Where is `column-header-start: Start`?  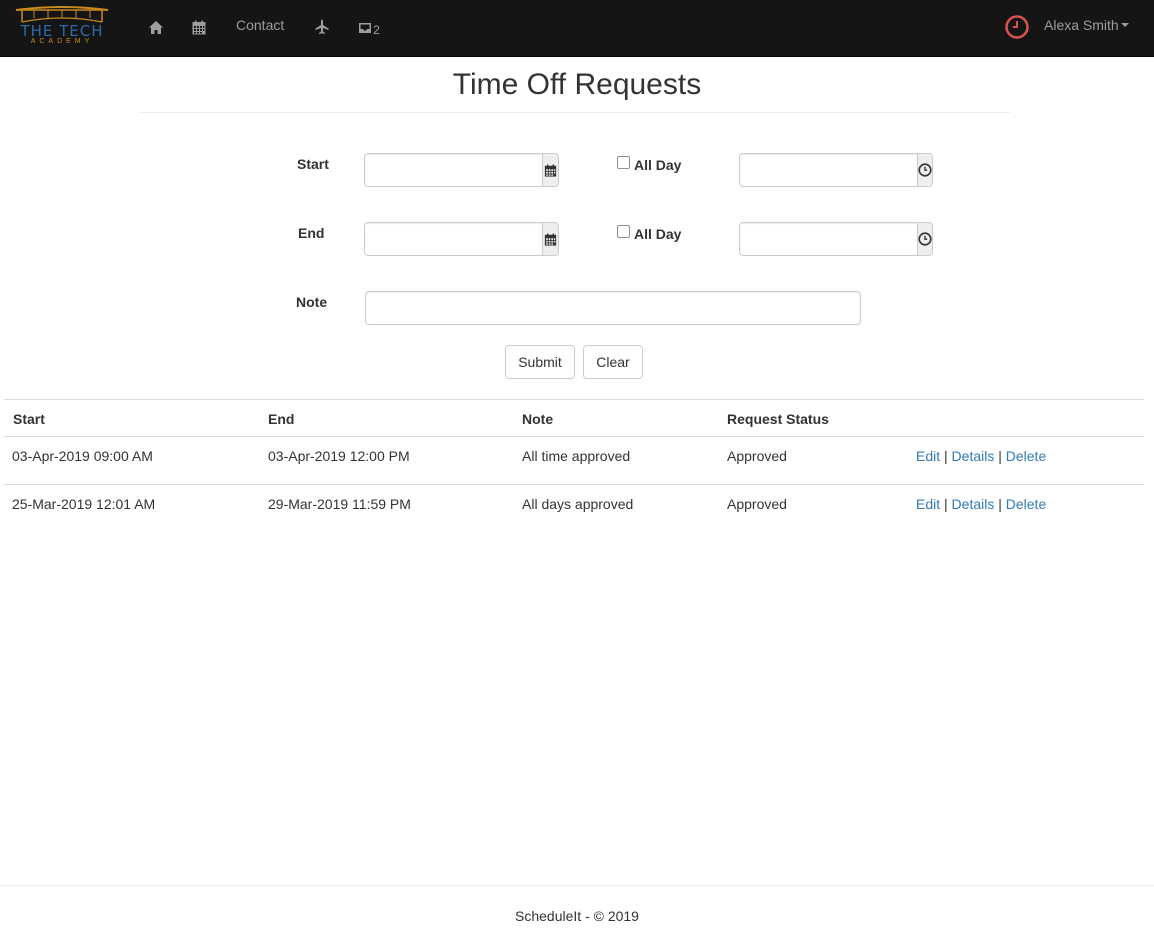
column-header-start: Start is located at coordinates (29, 419).